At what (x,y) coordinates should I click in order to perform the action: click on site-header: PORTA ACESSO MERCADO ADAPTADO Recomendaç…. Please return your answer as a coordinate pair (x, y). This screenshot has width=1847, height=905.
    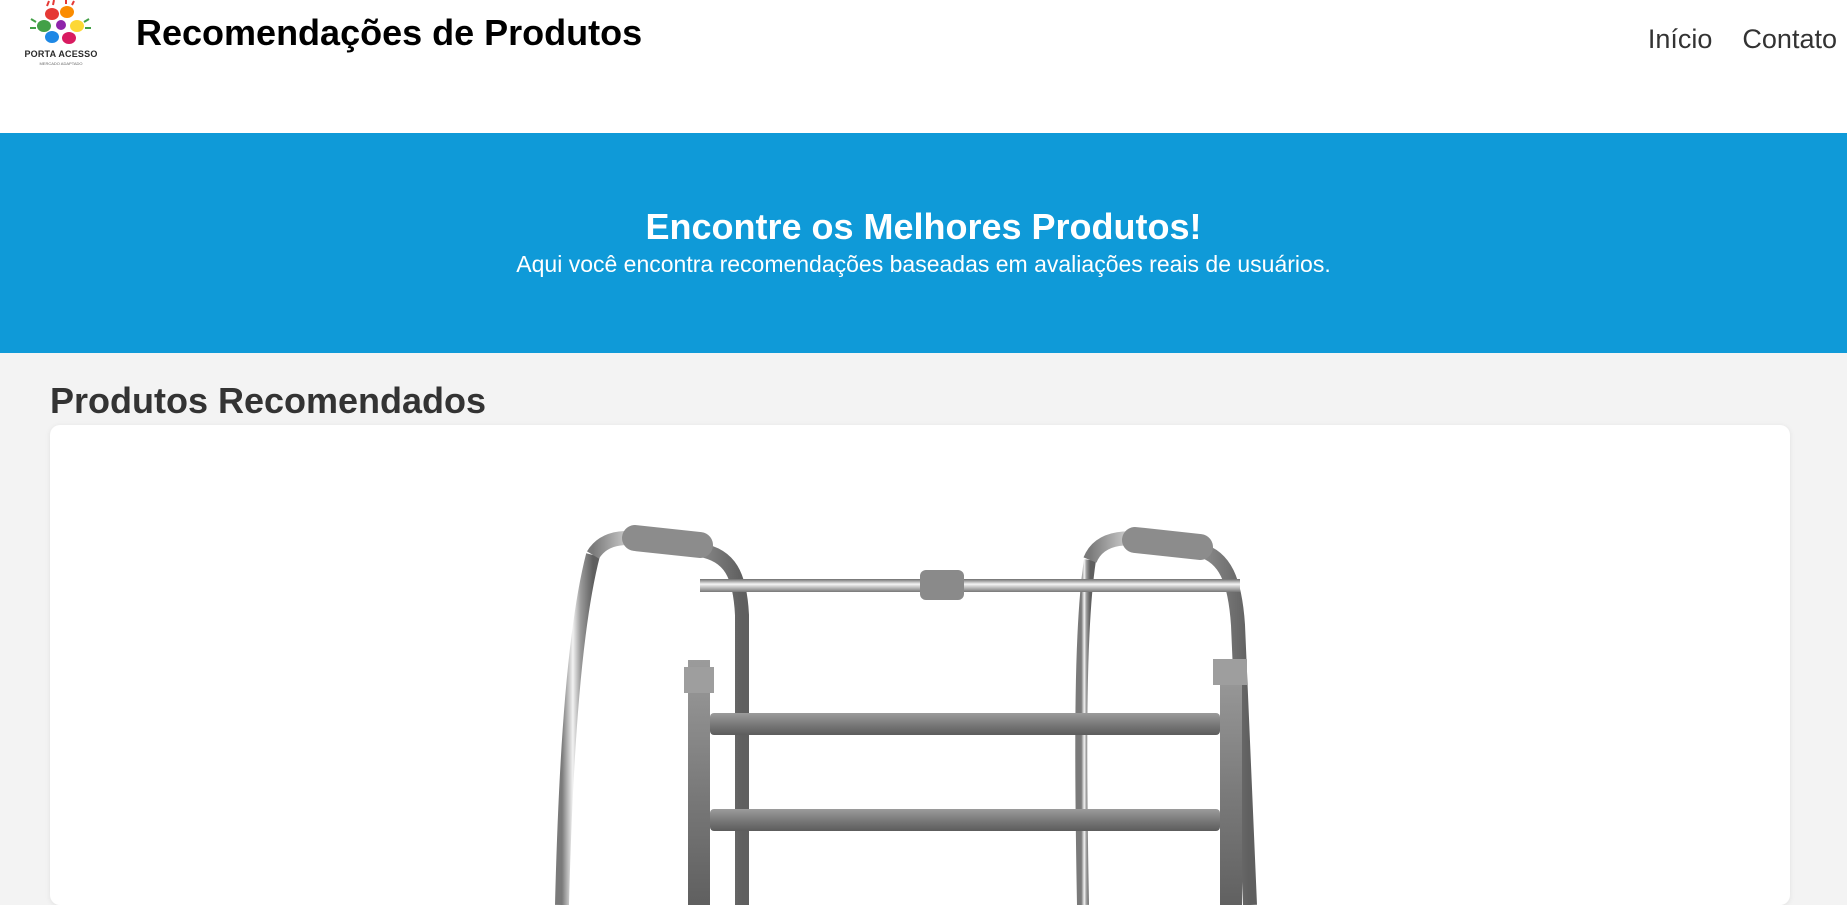
    Looking at the image, I should click on (923, 66).